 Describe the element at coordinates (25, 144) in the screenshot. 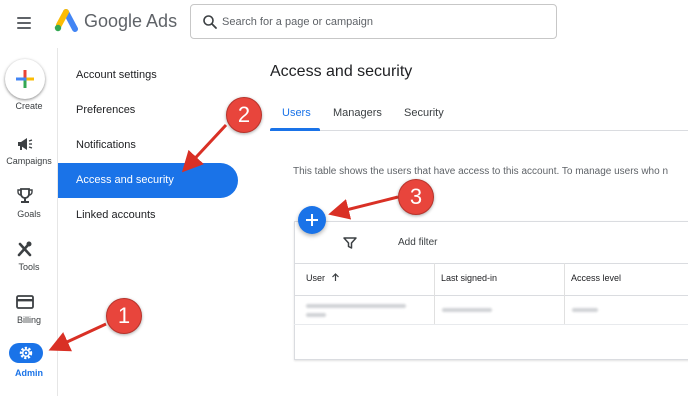

I see `megaphone-icon` at that location.